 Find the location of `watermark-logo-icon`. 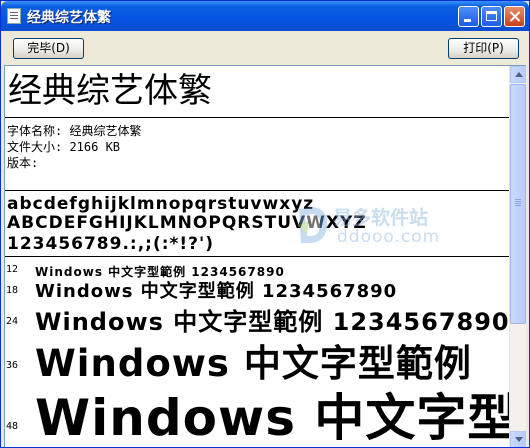

watermark-logo-icon is located at coordinates (312, 225).